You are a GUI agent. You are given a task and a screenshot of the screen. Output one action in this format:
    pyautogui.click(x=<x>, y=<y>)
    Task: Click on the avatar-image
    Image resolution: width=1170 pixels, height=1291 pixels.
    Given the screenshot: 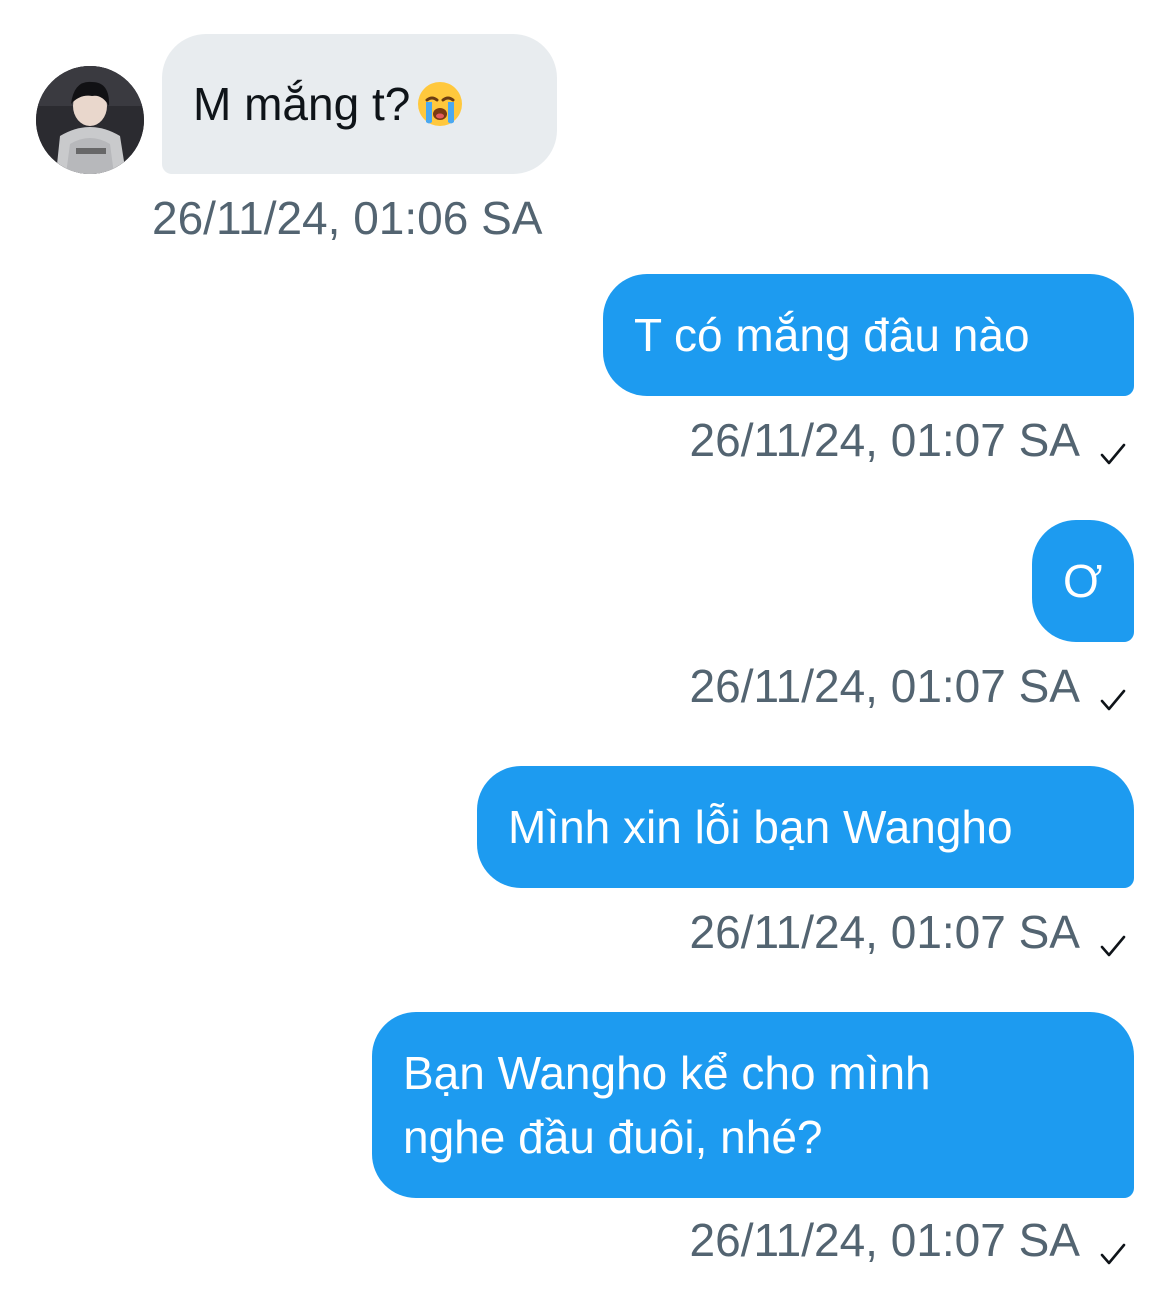 What is the action you would take?
    pyautogui.click(x=90, y=120)
    